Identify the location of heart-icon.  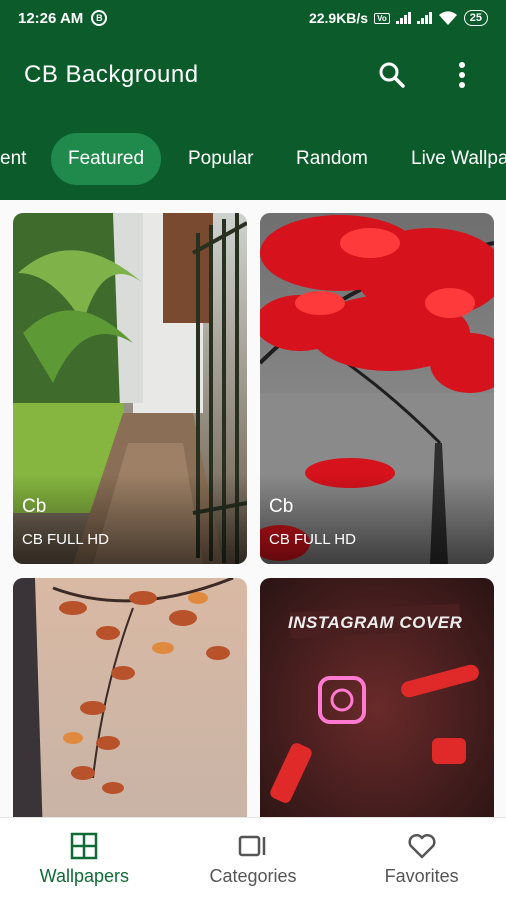
(422, 845).